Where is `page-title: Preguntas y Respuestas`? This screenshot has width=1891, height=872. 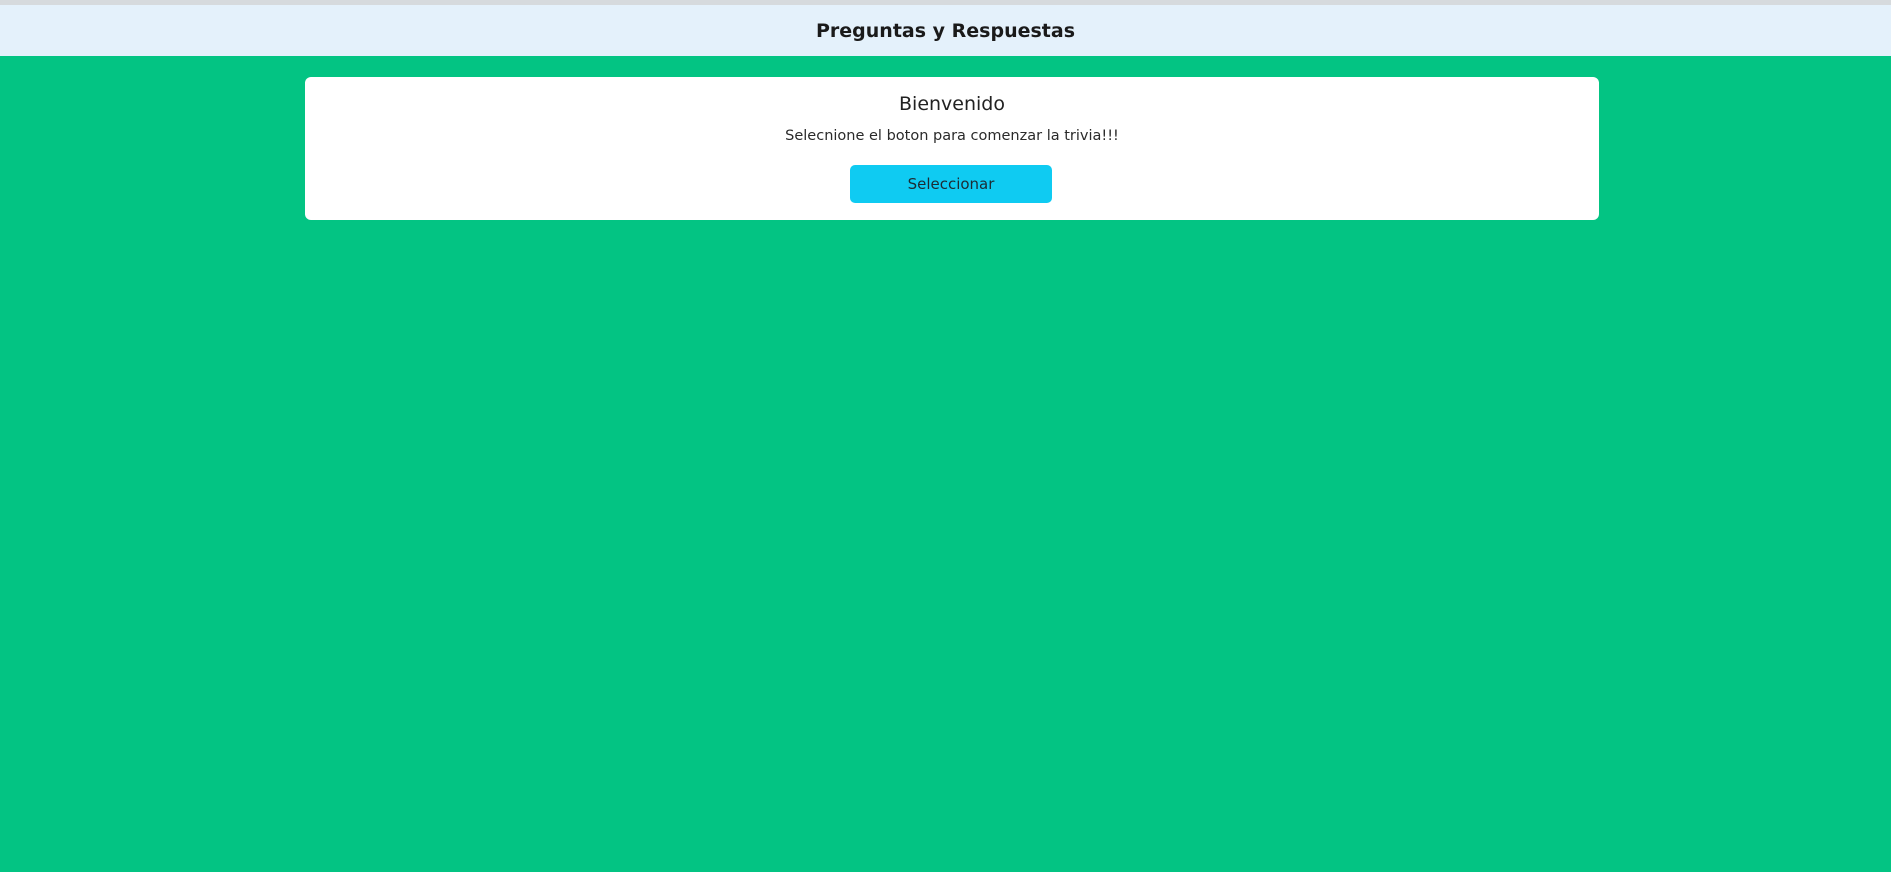 page-title: Preguntas y Respuestas is located at coordinates (945, 30).